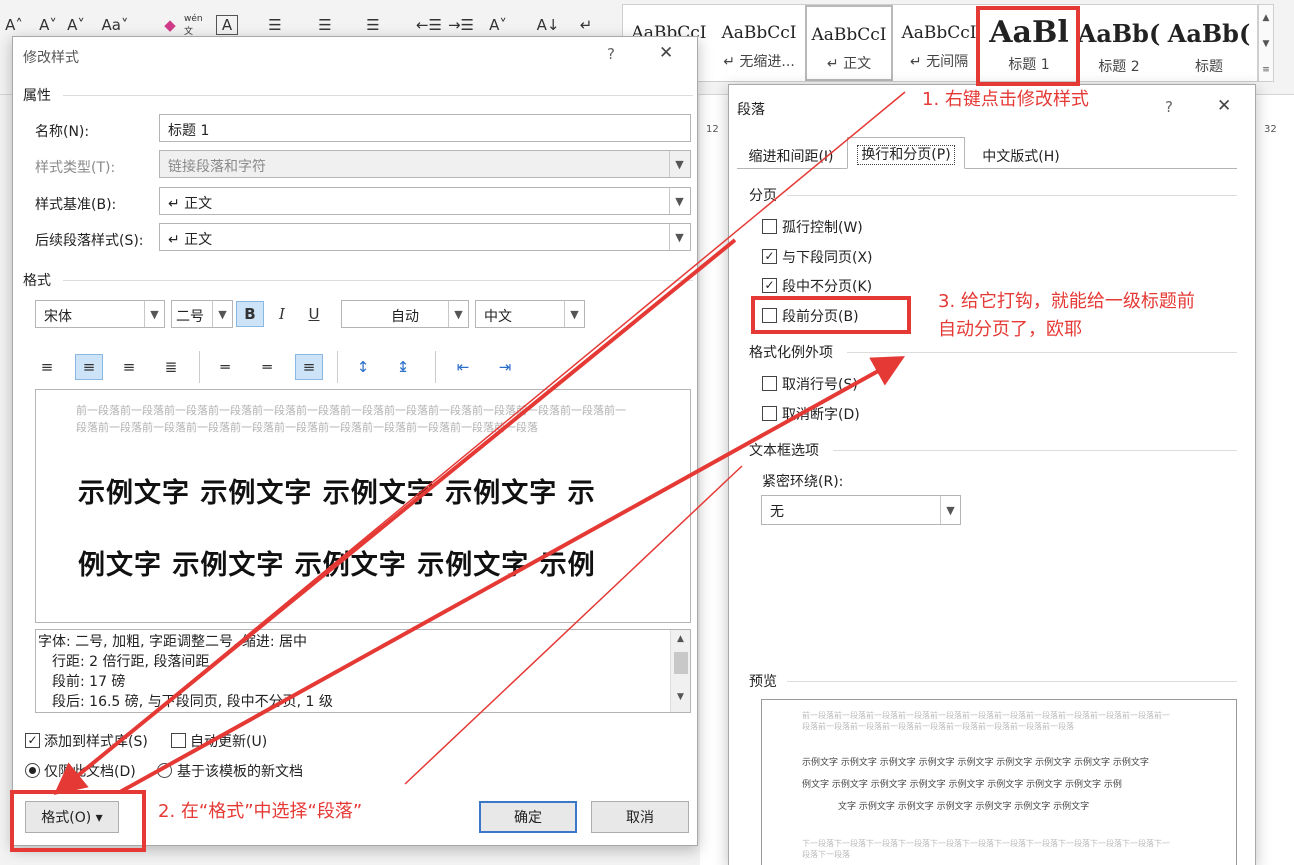 This screenshot has width=1294, height=865. I want to click on highlight-heading1, so click(1028, 46).